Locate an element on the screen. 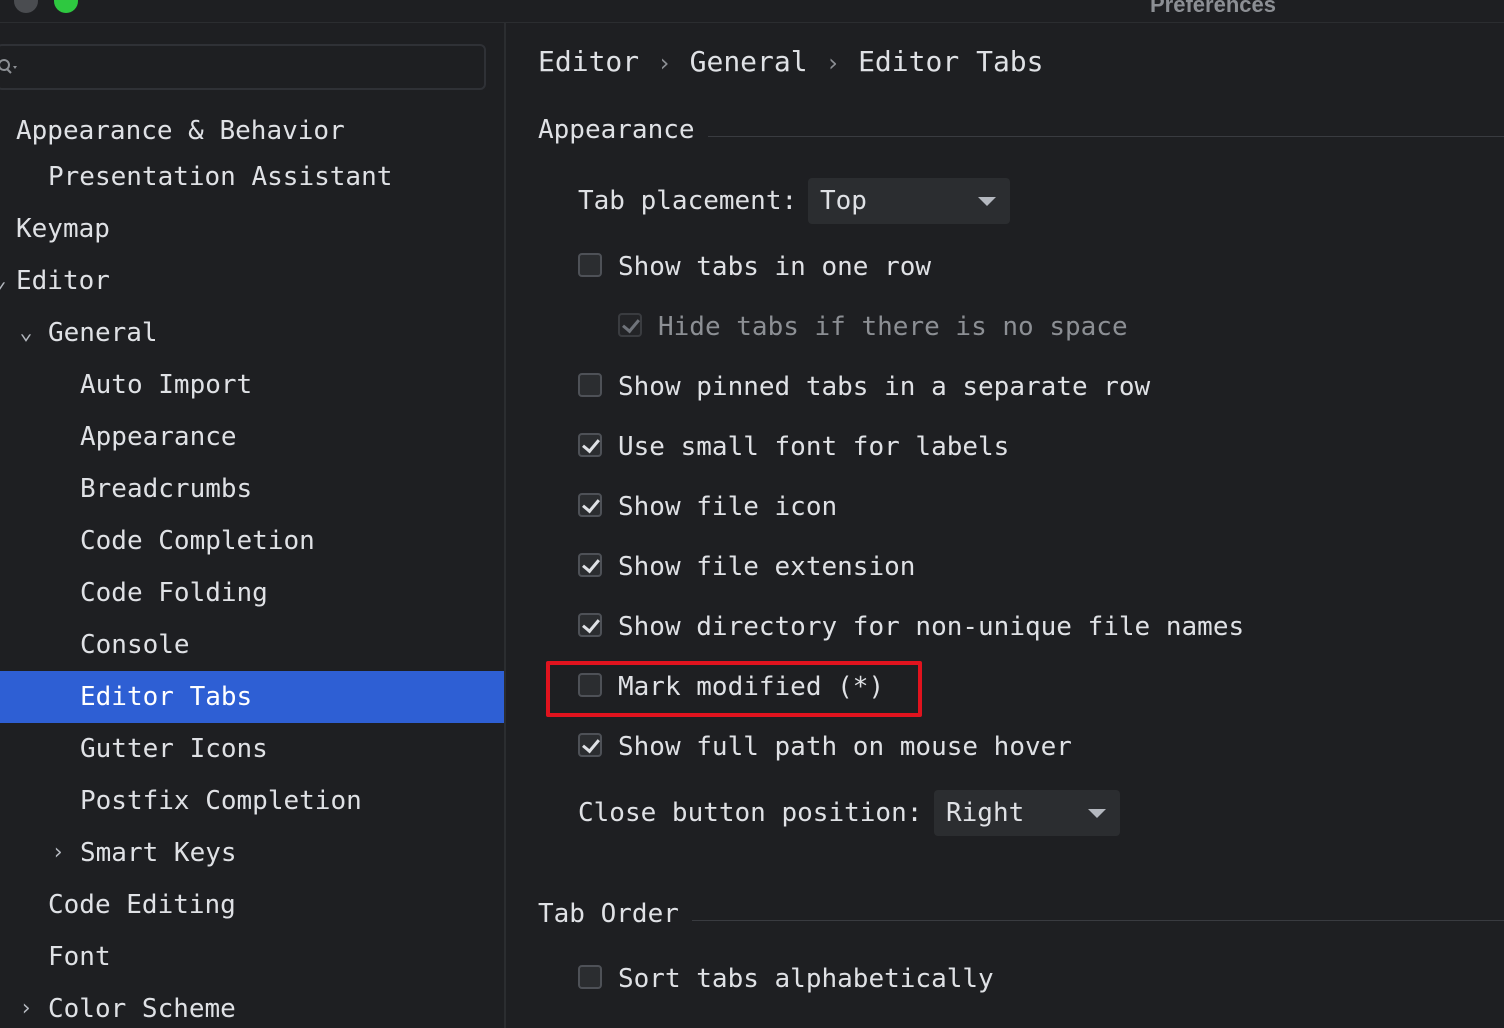  tab-placement-label: Tab placement: is located at coordinates (688, 201).